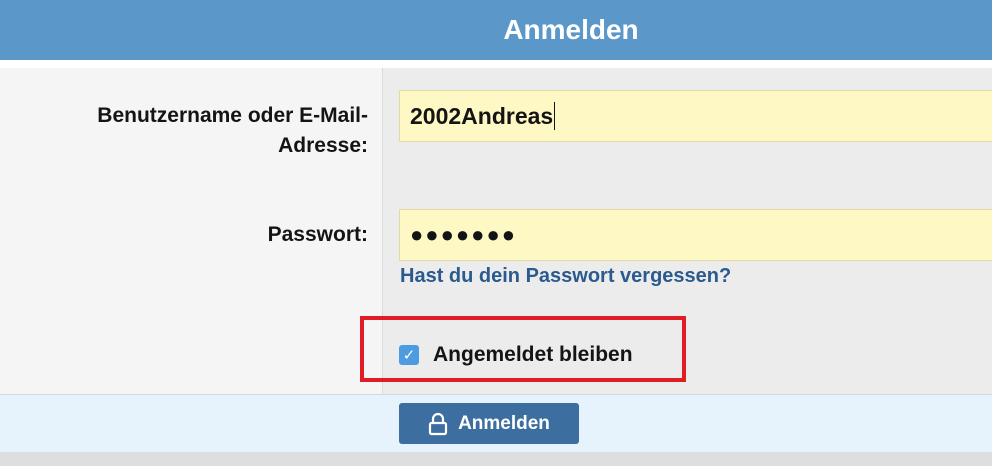 This screenshot has width=992, height=466. I want to click on username-value: 2002Andreas, so click(482, 115).